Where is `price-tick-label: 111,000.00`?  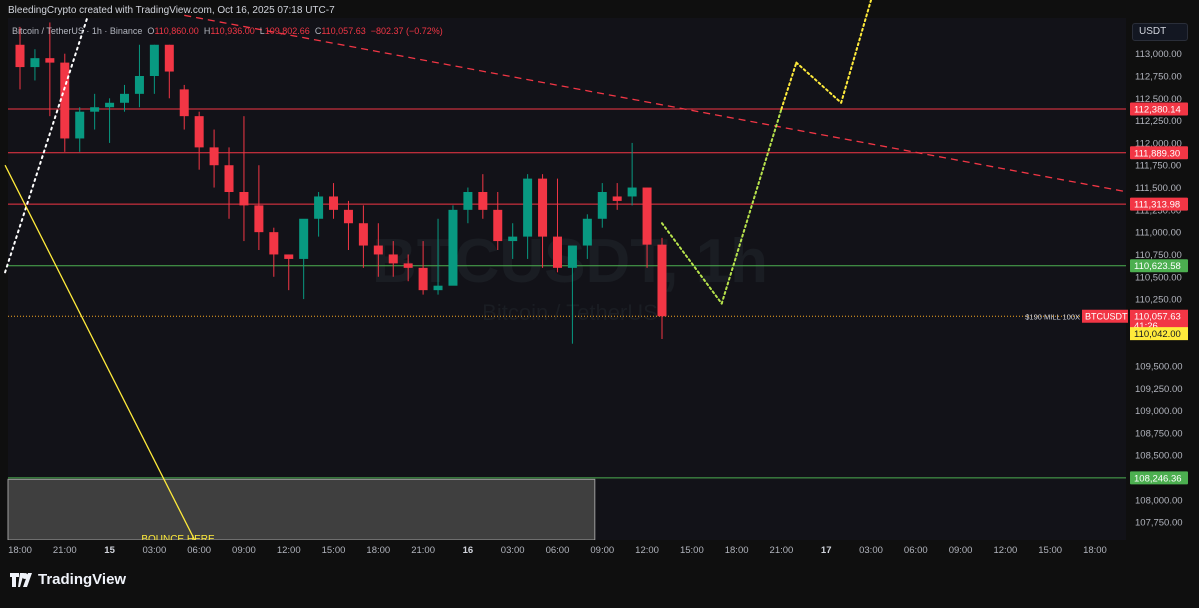 price-tick-label: 111,000.00 is located at coordinates (1158, 233).